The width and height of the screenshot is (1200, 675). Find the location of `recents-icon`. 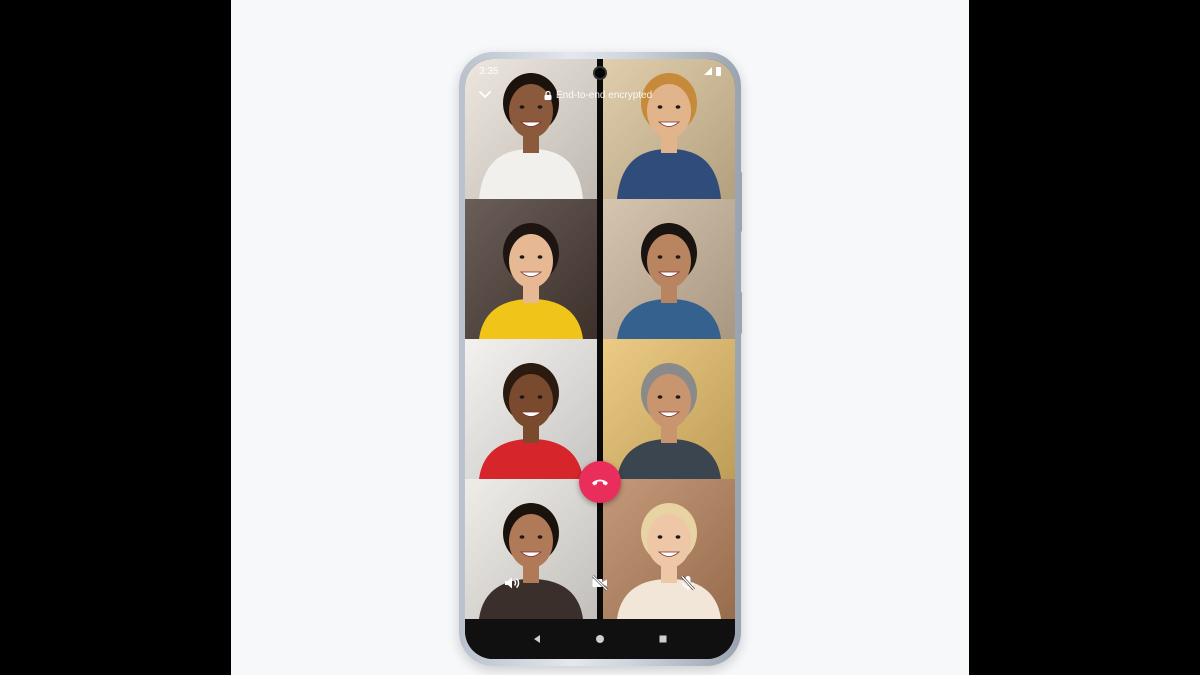

recents-icon is located at coordinates (663, 639).